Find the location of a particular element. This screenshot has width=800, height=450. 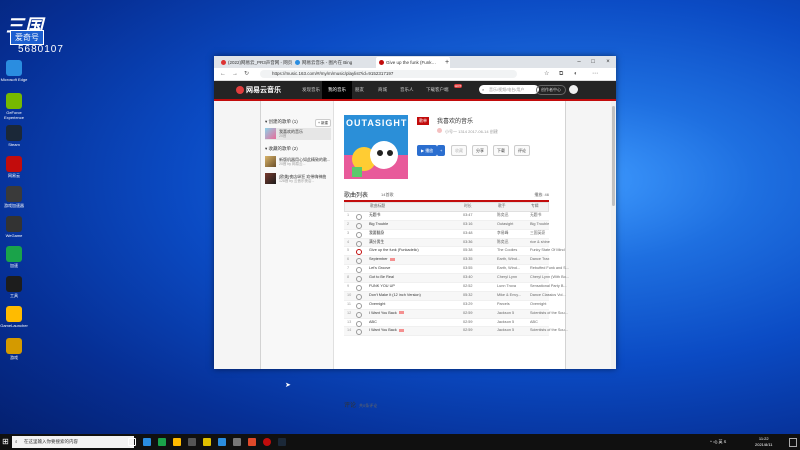

download-button: 下载 is located at coordinates (501, 150).